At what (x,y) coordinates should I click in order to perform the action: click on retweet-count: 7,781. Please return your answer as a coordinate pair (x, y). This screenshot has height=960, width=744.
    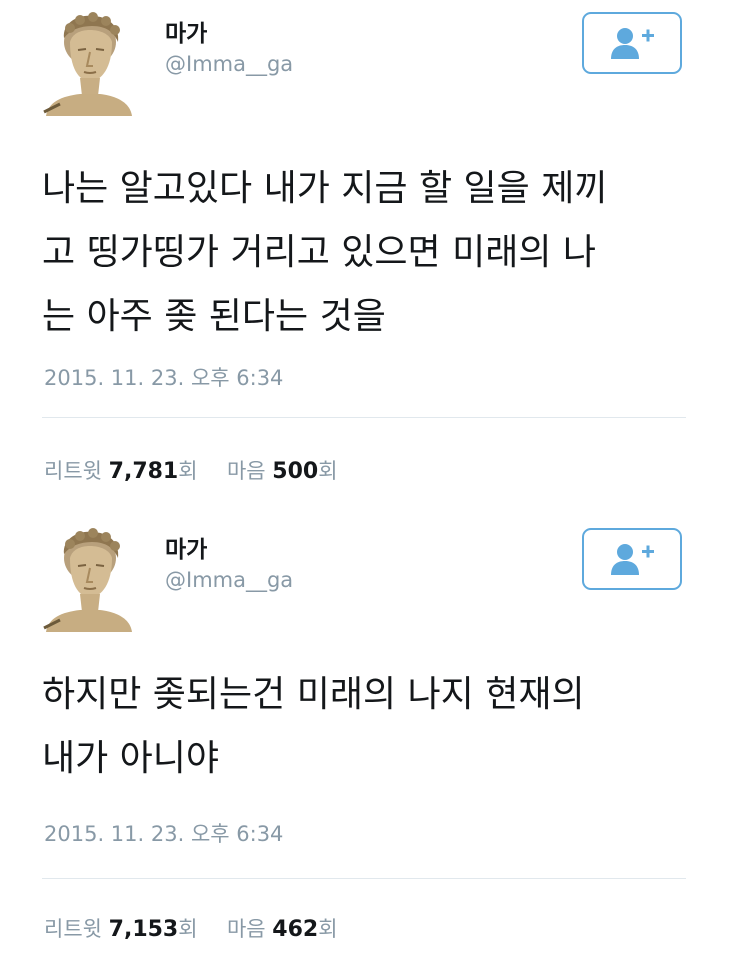
    Looking at the image, I should click on (144, 471).